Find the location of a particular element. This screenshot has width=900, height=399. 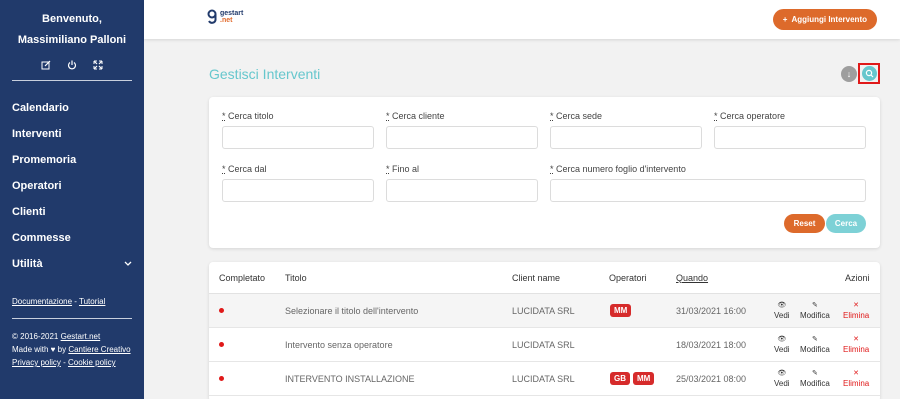

cantiere-creativo-link: Cantiere Creativo is located at coordinates (99, 349).